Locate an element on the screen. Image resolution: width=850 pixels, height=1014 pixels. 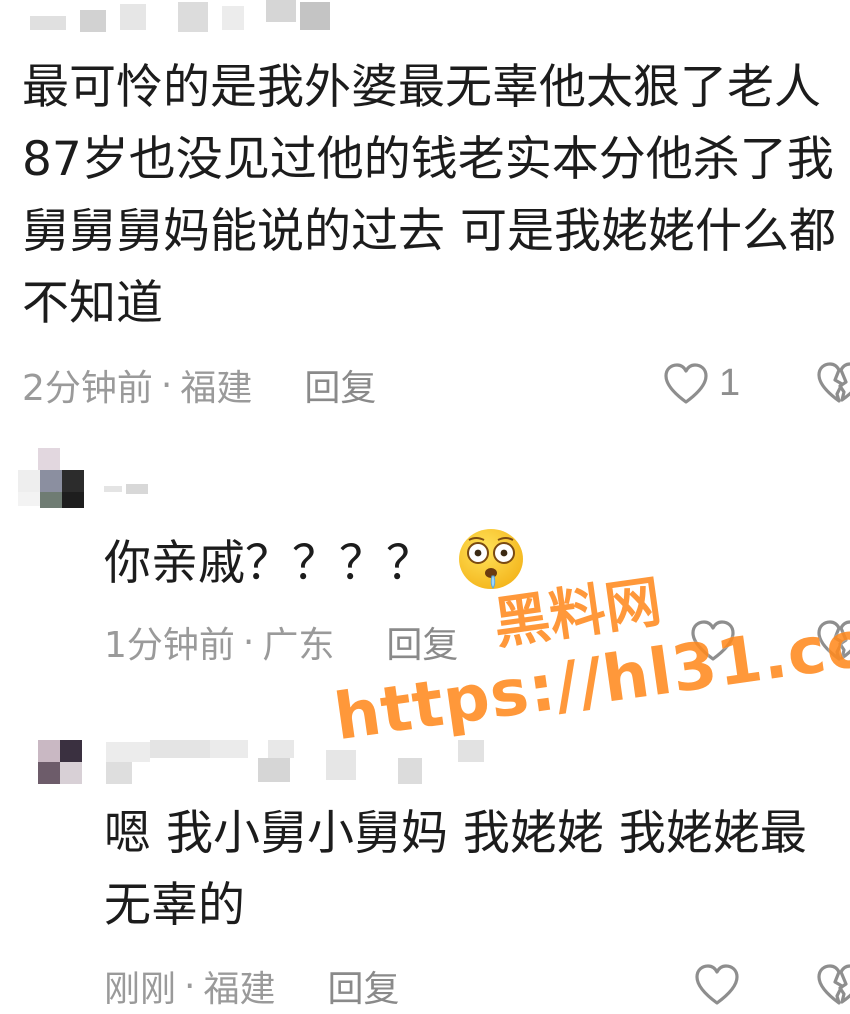
comment-location: 广东 is located at coordinates (298, 645).